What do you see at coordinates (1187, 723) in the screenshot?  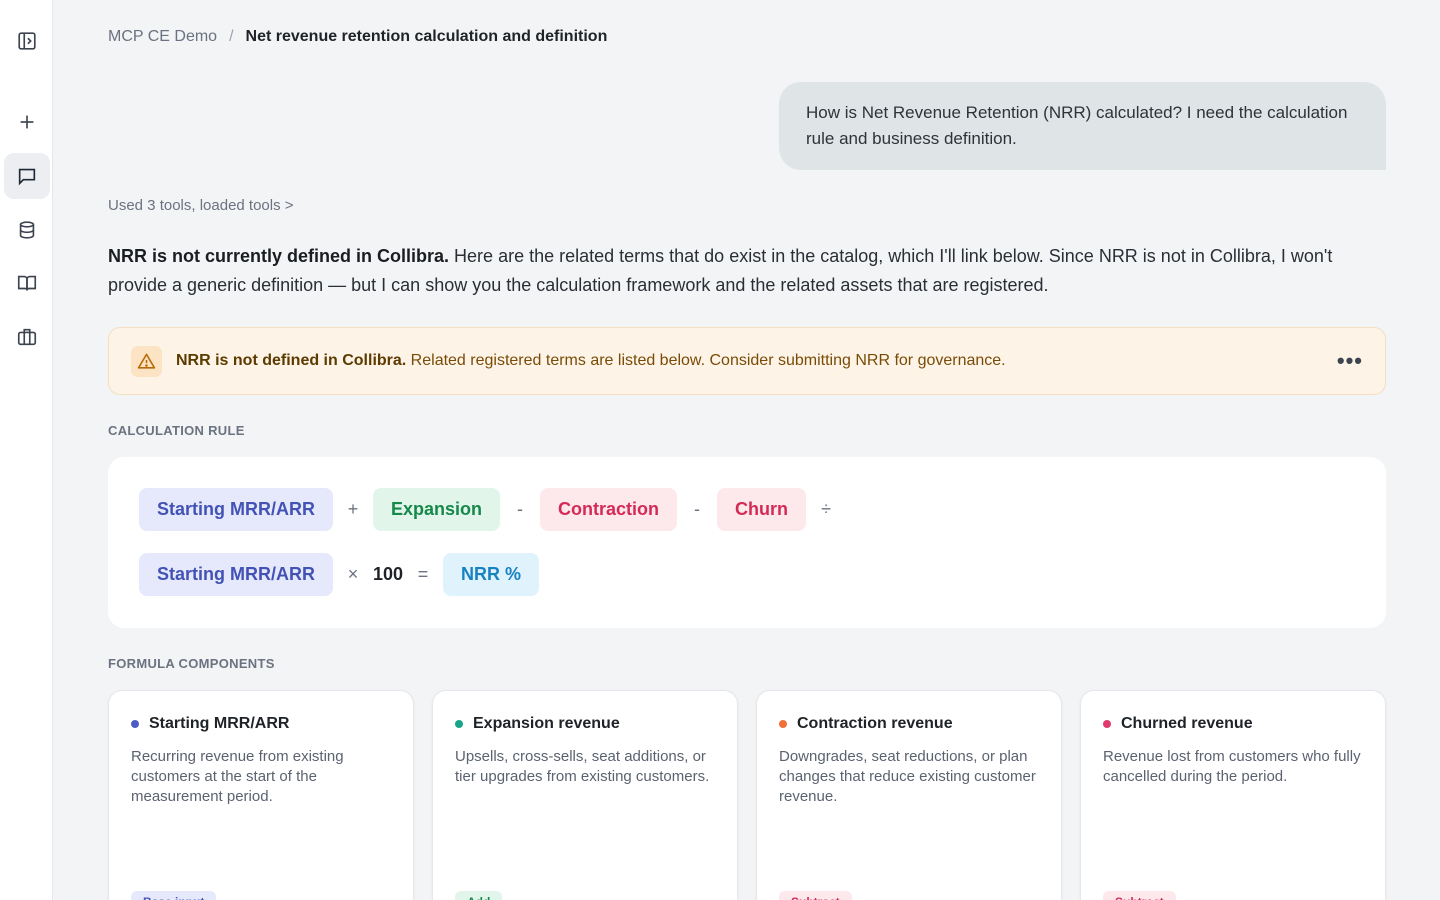 I see `component-title-text: Churned revenue` at bounding box center [1187, 723].